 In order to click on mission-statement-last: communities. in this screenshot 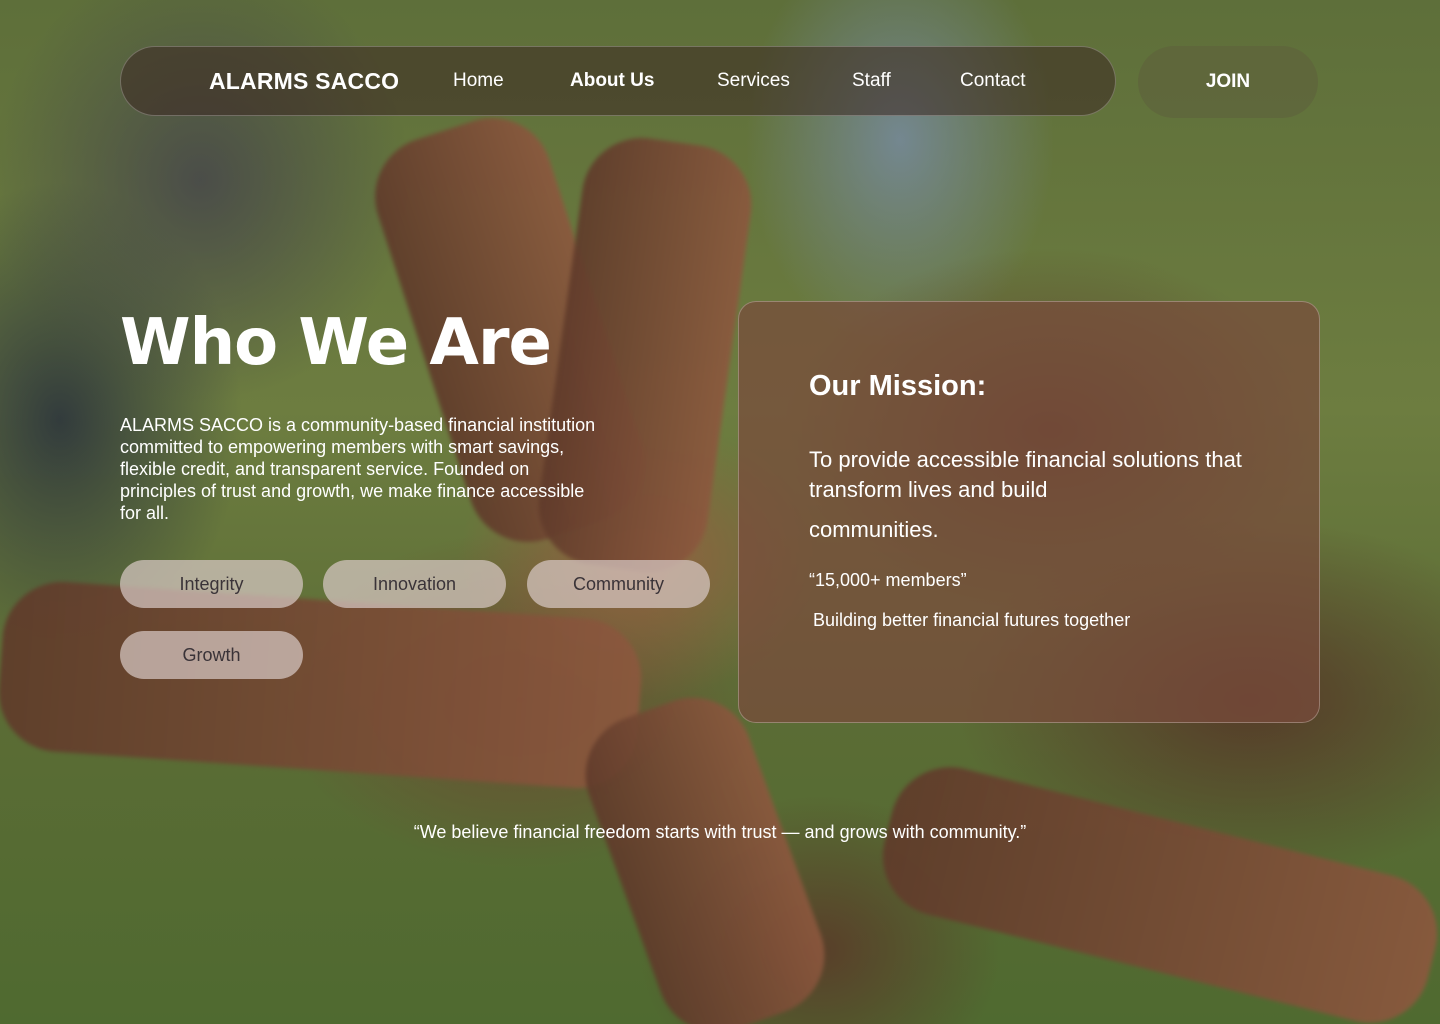, I will do `click(874, 529)`.